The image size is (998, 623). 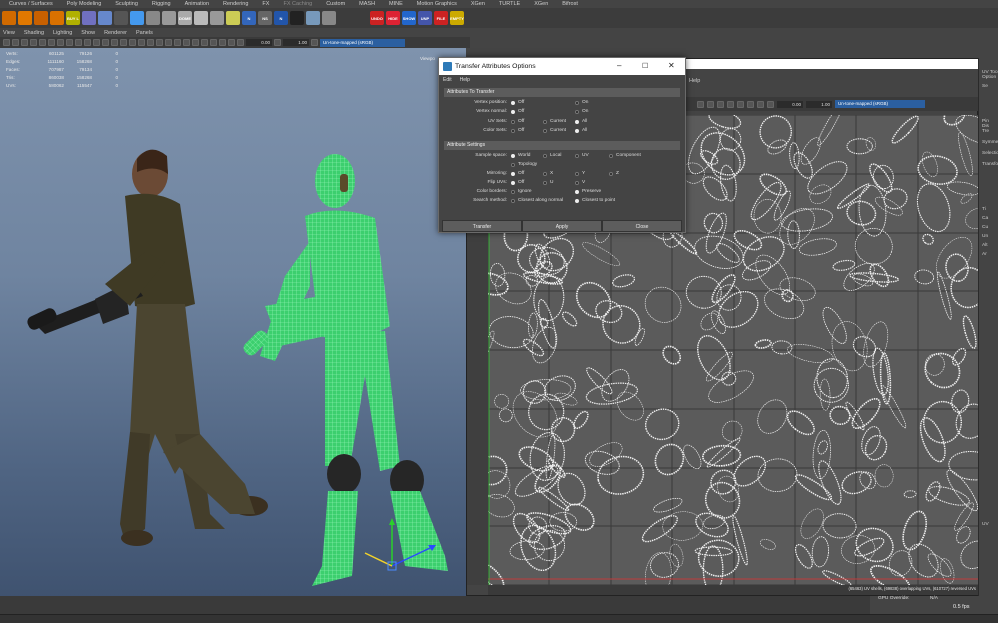 What do you see at coordinates (645, 66) in the screenshot?
I see `maximize-icon: ☐` at bounding box center [645, 66].